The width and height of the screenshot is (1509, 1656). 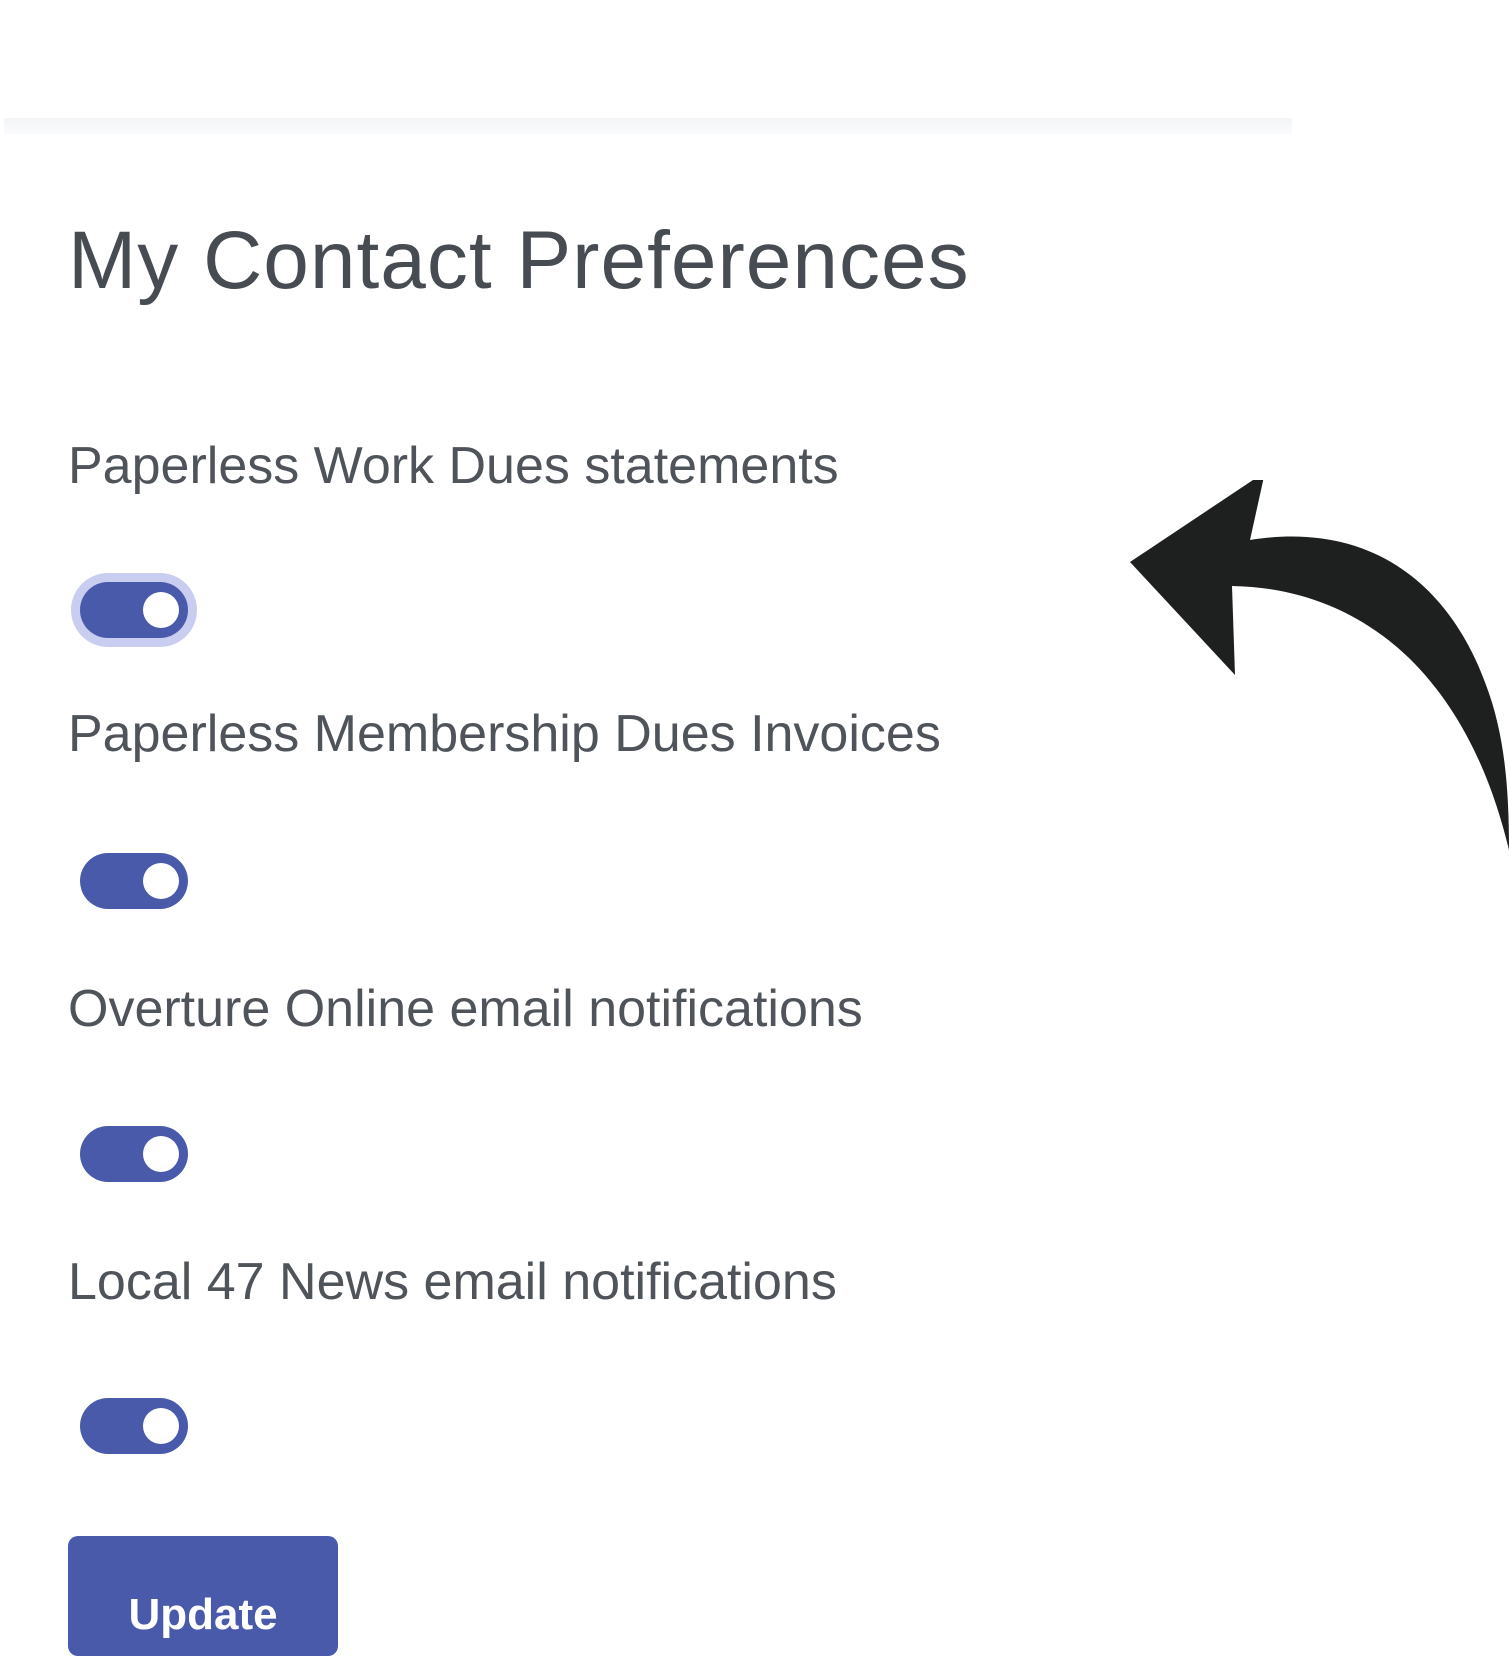 I want to click on preference-label: Paperless Membership Dues Invoices, so click(x=504, y=734).